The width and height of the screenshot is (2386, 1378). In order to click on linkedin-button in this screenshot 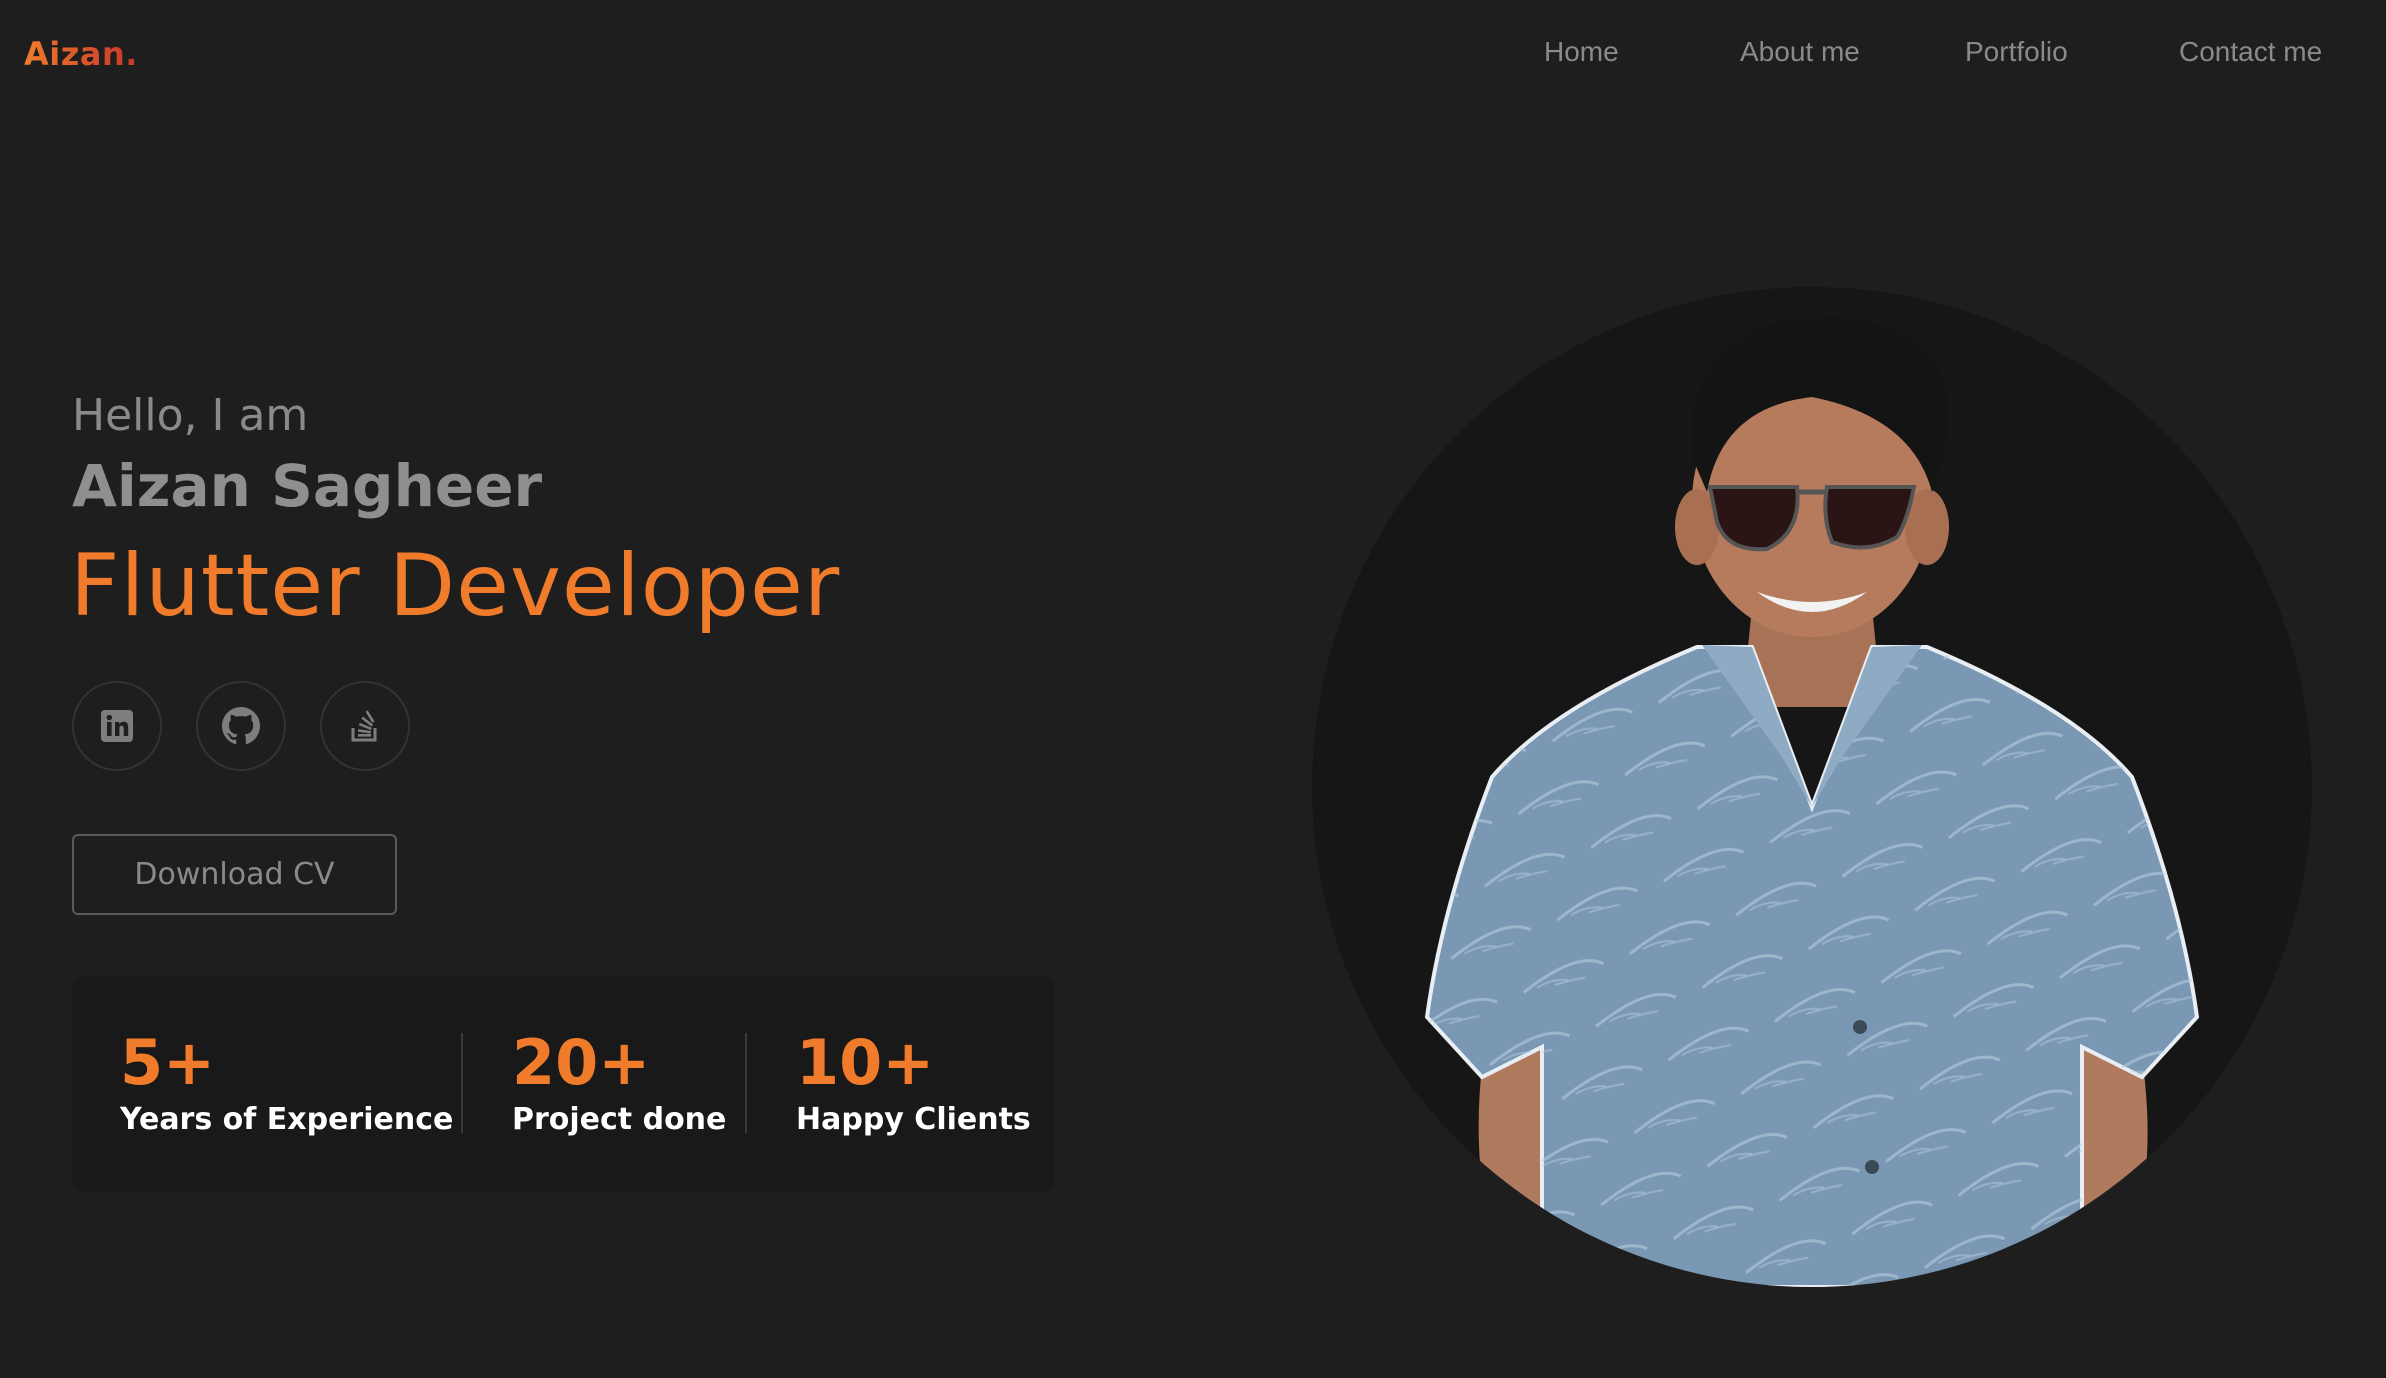, I will do `click(117, 726)`.